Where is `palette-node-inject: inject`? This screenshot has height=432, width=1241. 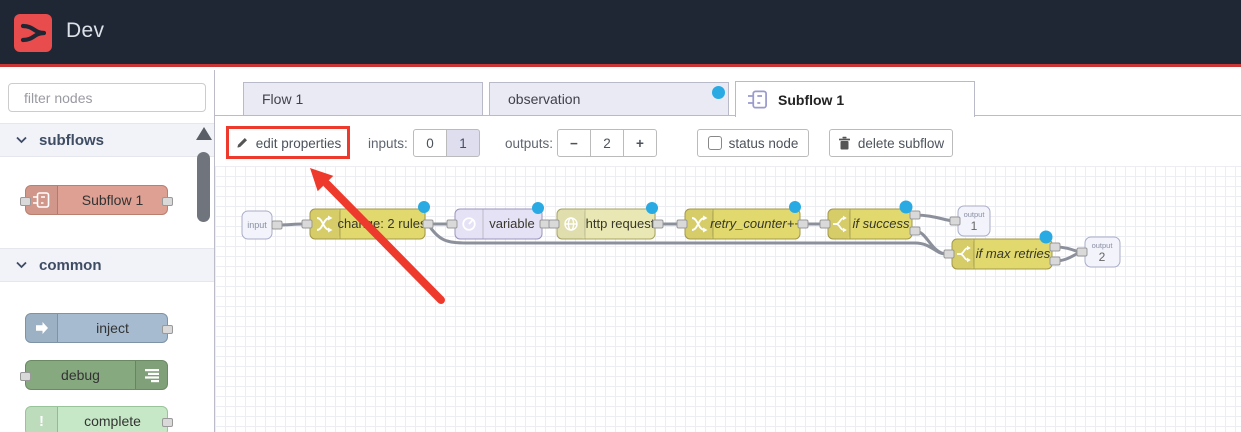
palette-node-inject: inject is located at coordinates (99, 328).